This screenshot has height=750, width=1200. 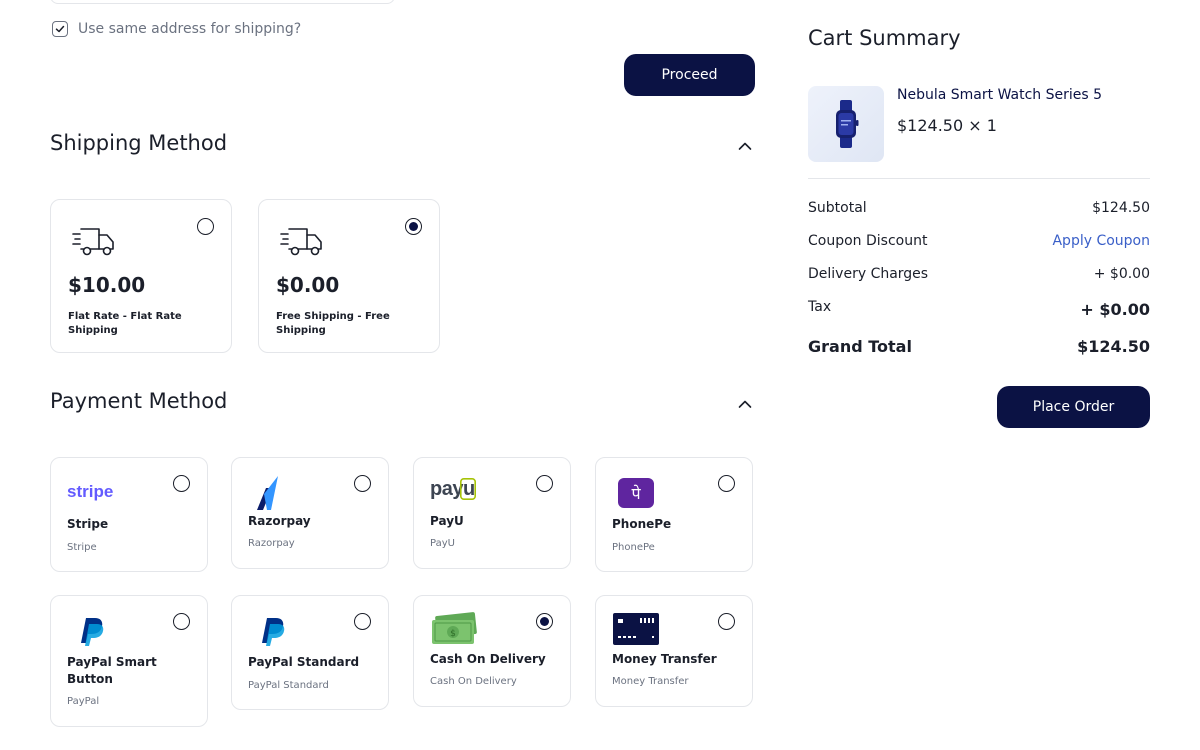 I want to click on shipping-label: Flat Rate - Flat Rate Shipping, so click(x=125, y=323).